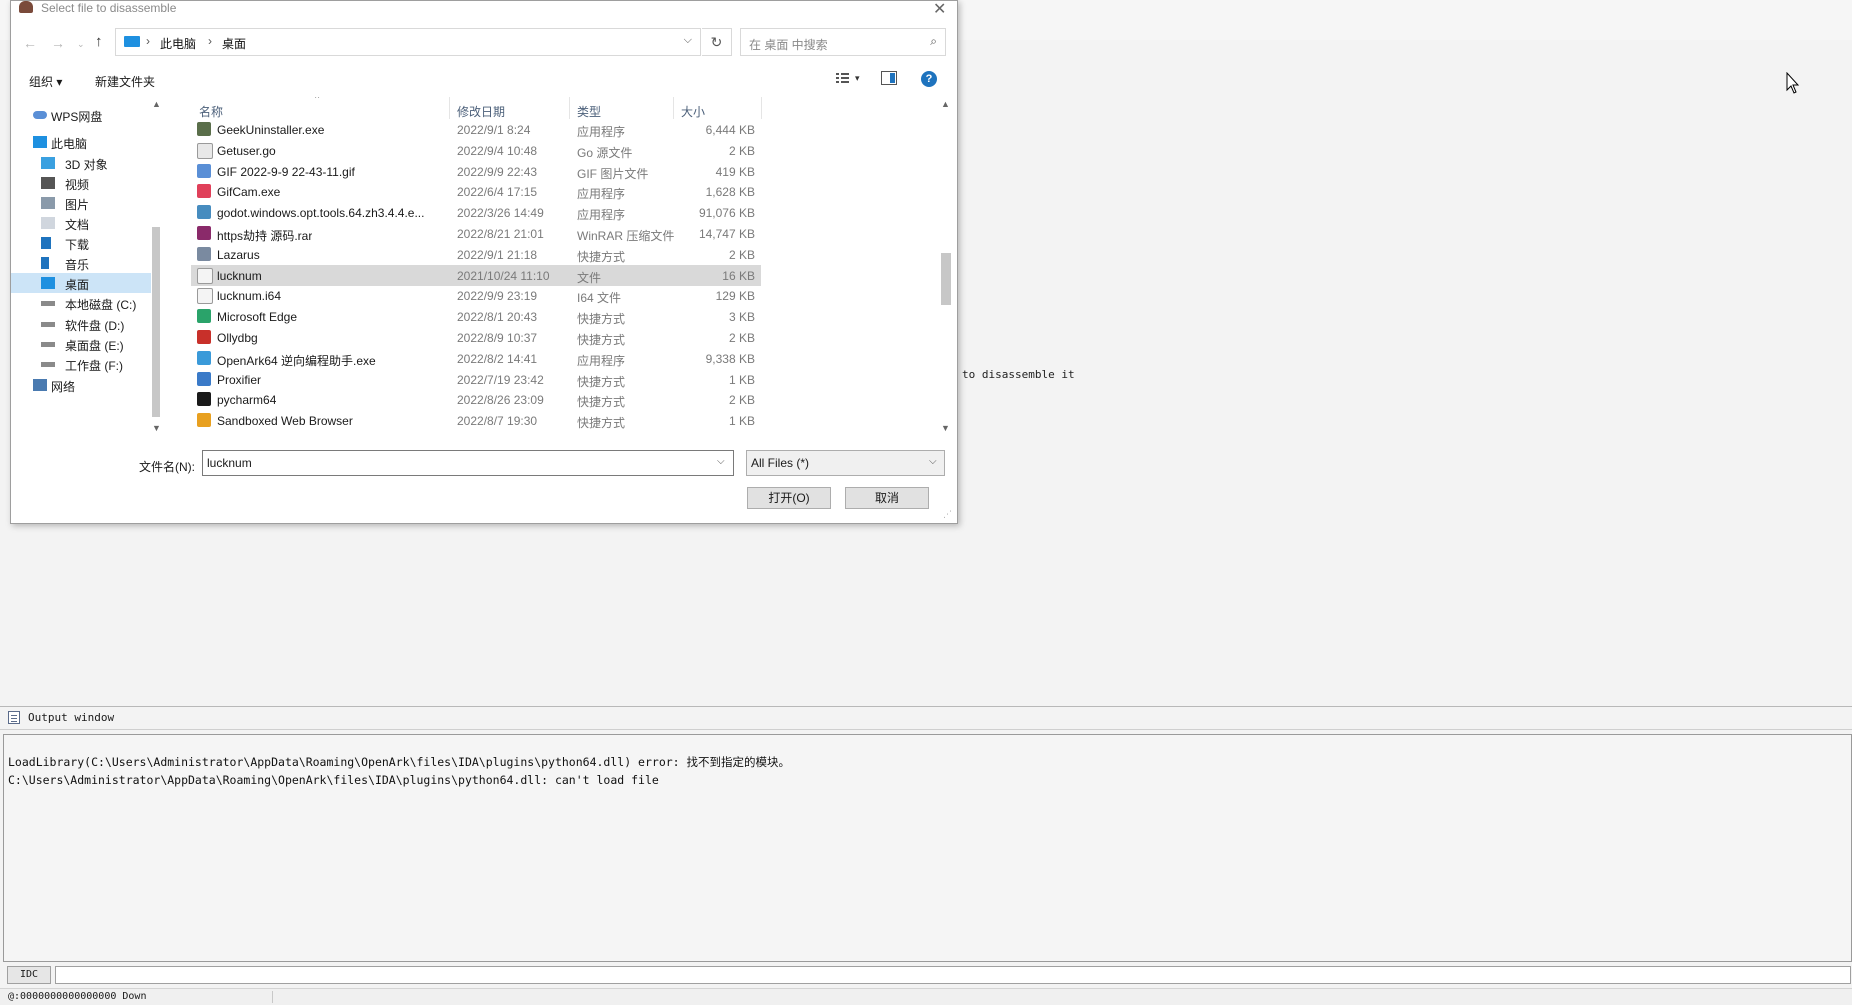  Describe the element at coordinates (735, 171) in the screenshot. I see `file-size: 419 KB` at that location.